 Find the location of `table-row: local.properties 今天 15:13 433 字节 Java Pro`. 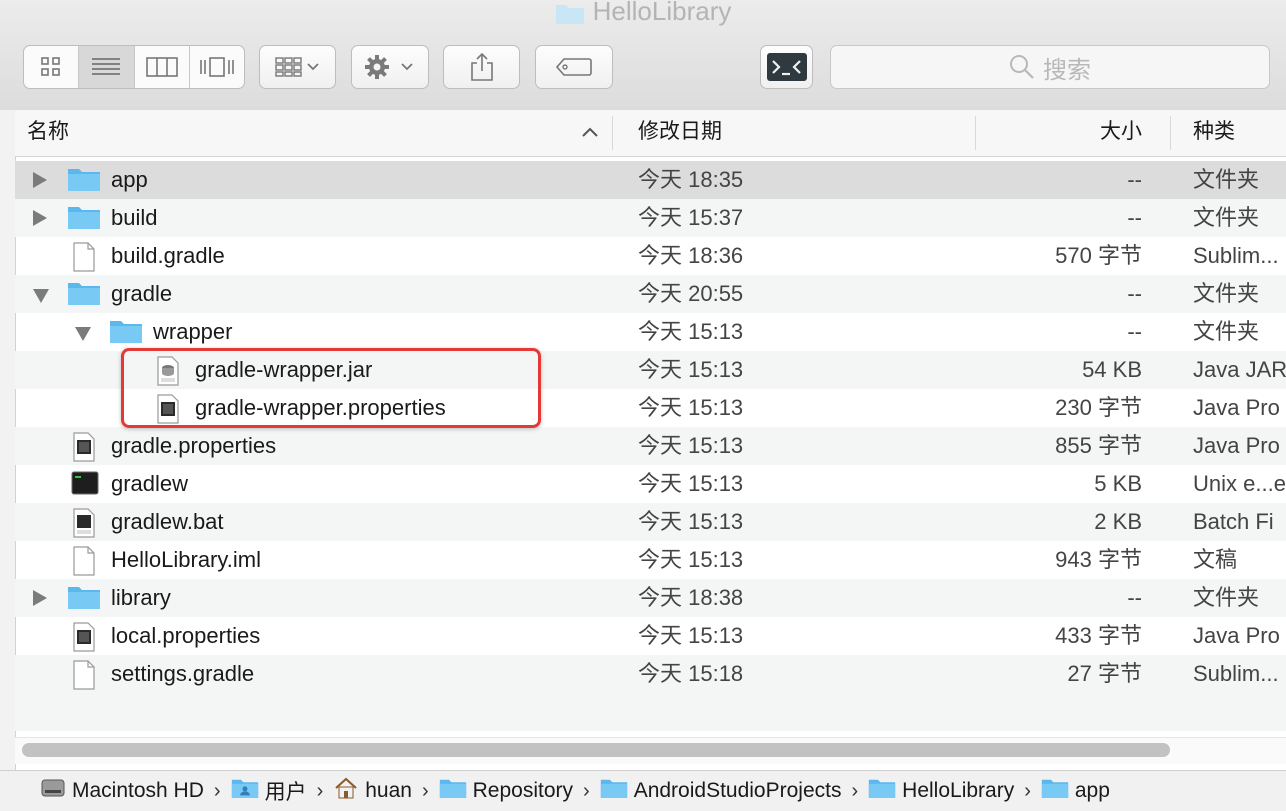

table-row: local.properties 今天 15:13 433 字节 Java Pro is located at coordinates (650, 636).